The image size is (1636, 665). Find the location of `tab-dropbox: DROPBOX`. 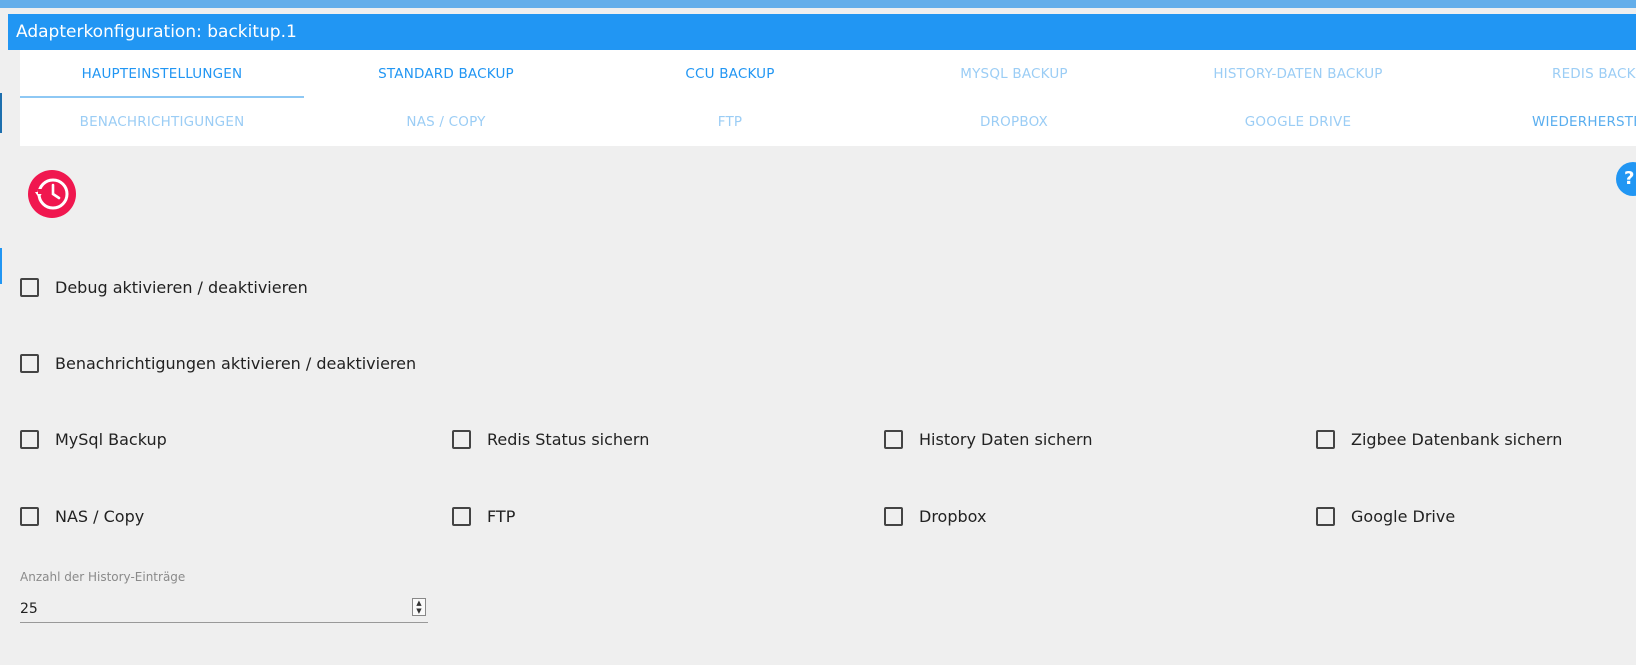

tab-dropbox: DROPBOX is located at coordinates (1014, 122).